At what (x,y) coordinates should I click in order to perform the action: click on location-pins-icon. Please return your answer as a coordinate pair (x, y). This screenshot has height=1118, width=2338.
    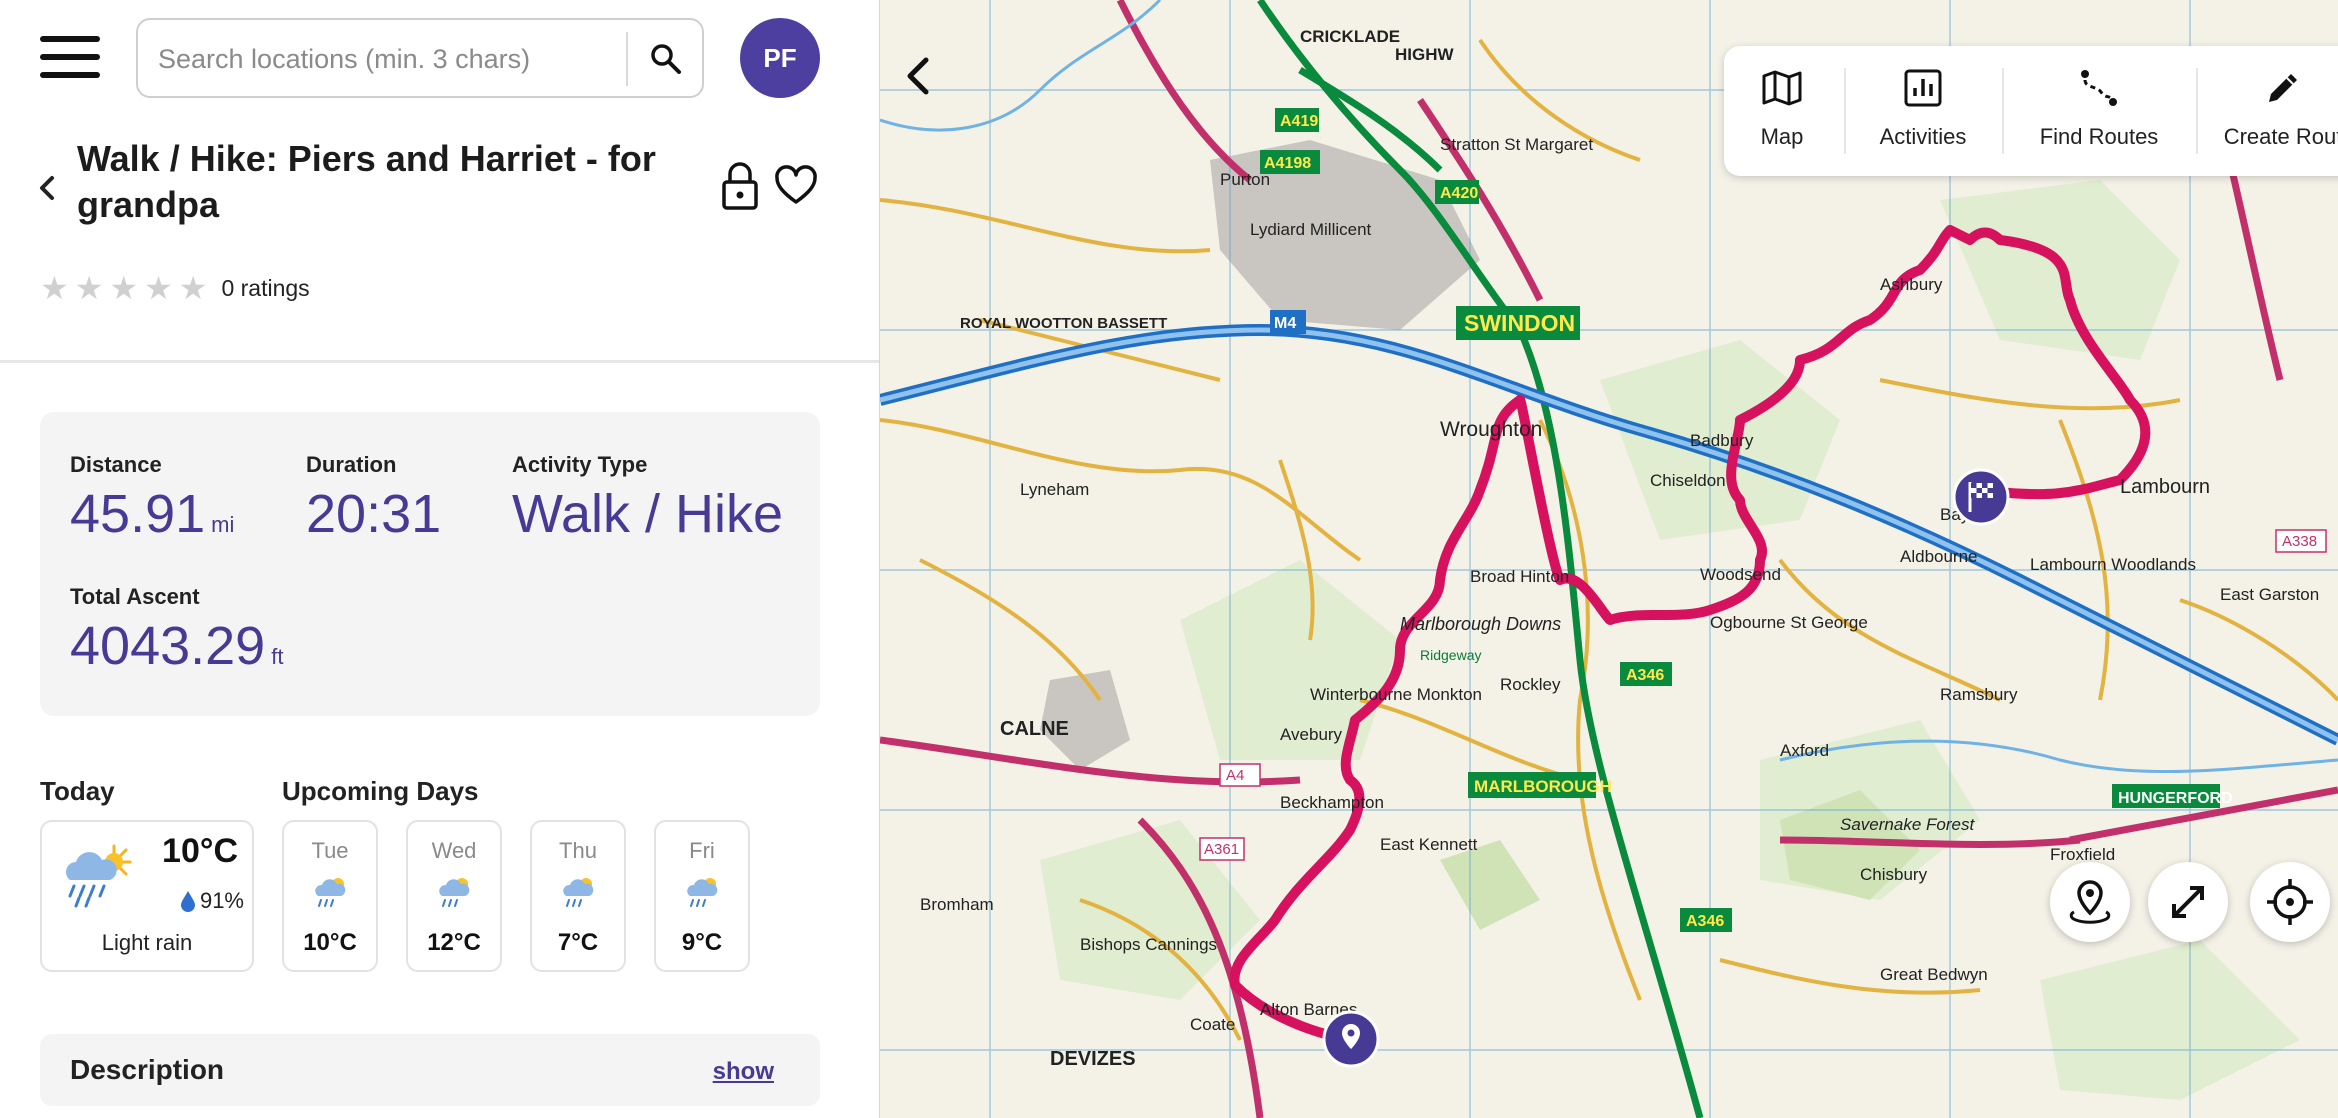
    Looking at the image, I should click on (2090, 902).